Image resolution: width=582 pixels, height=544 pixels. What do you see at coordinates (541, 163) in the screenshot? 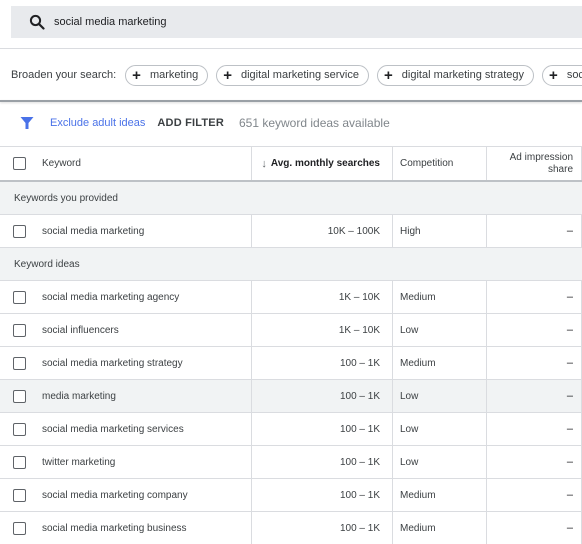
I see `column-label: Ad impression share` at bounding box center [541, 163].